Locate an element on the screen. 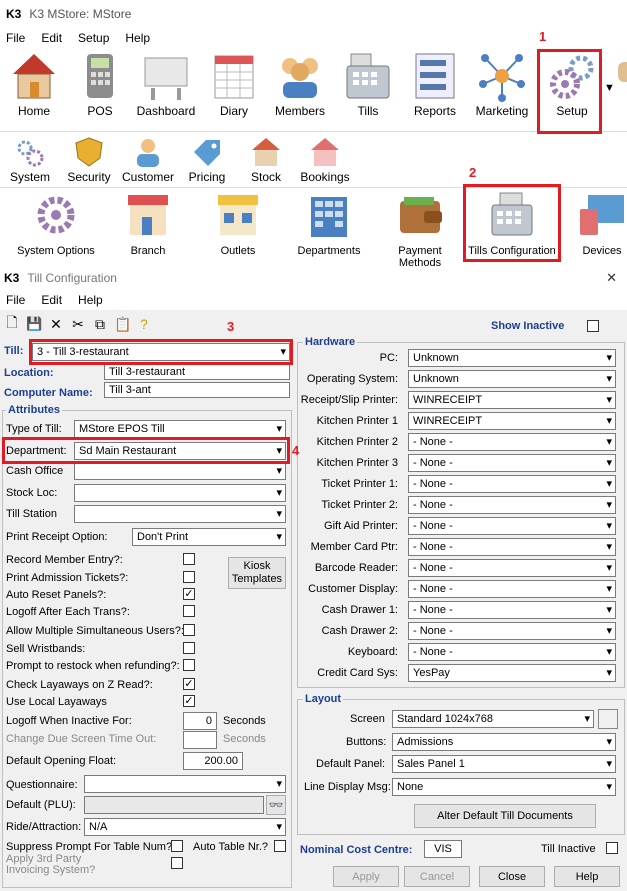 This screenshot has height=891, width=627. ribbon-marketing: Marketing is located at coordinates (502, 90).